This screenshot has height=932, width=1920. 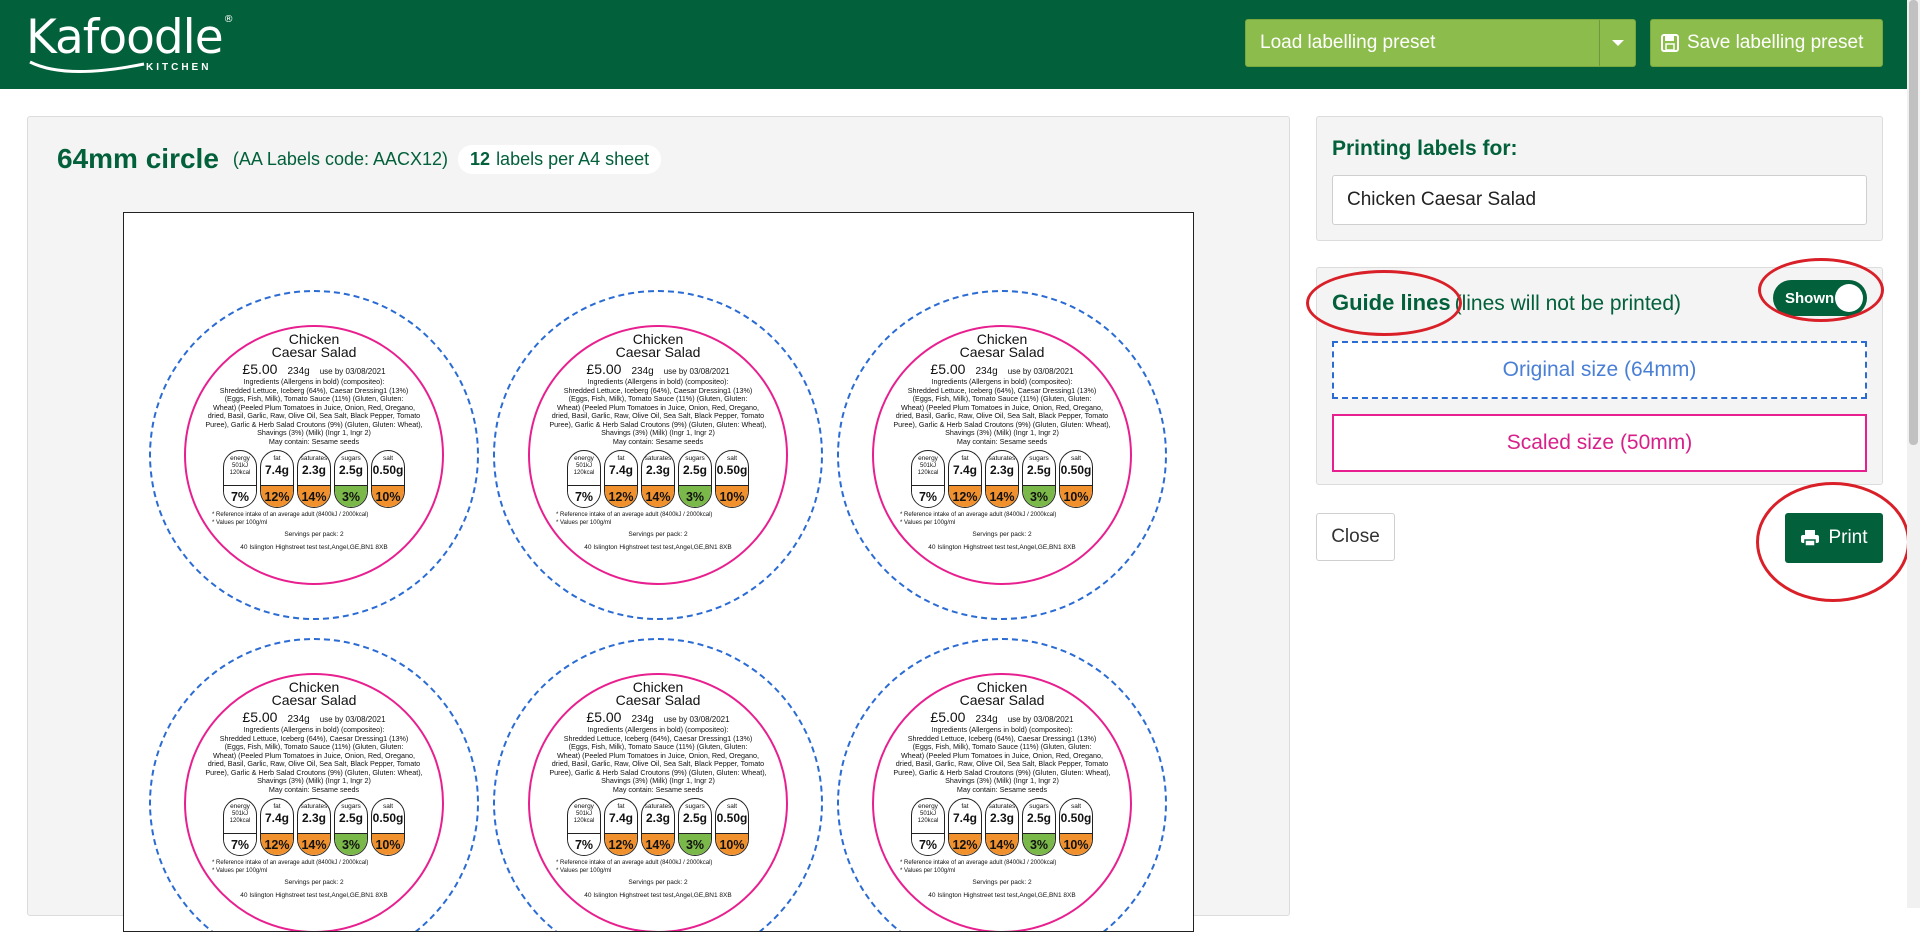 I want to click on traffic-light-salt: salt 0.50g 10%, so click(x=388, y=478).